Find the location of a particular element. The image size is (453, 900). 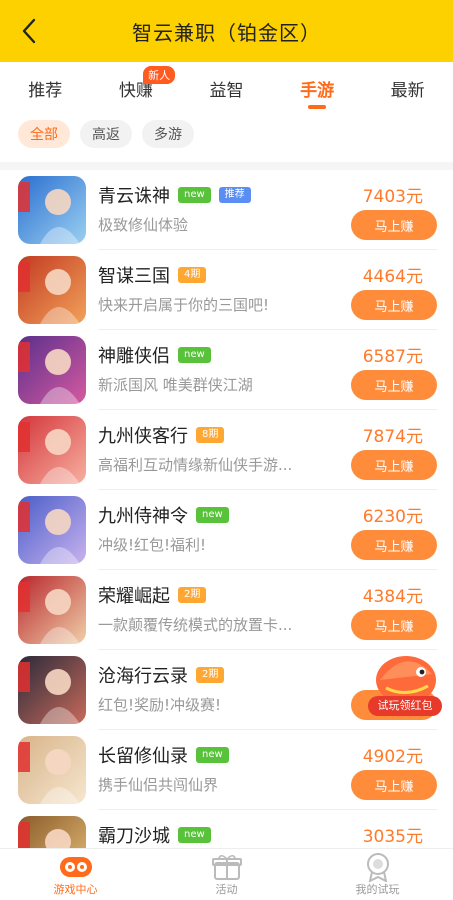

game-row: 青云诛神 new 推荐极致修仙体验 7403元马上赚 is located at coordinates (226, 210).